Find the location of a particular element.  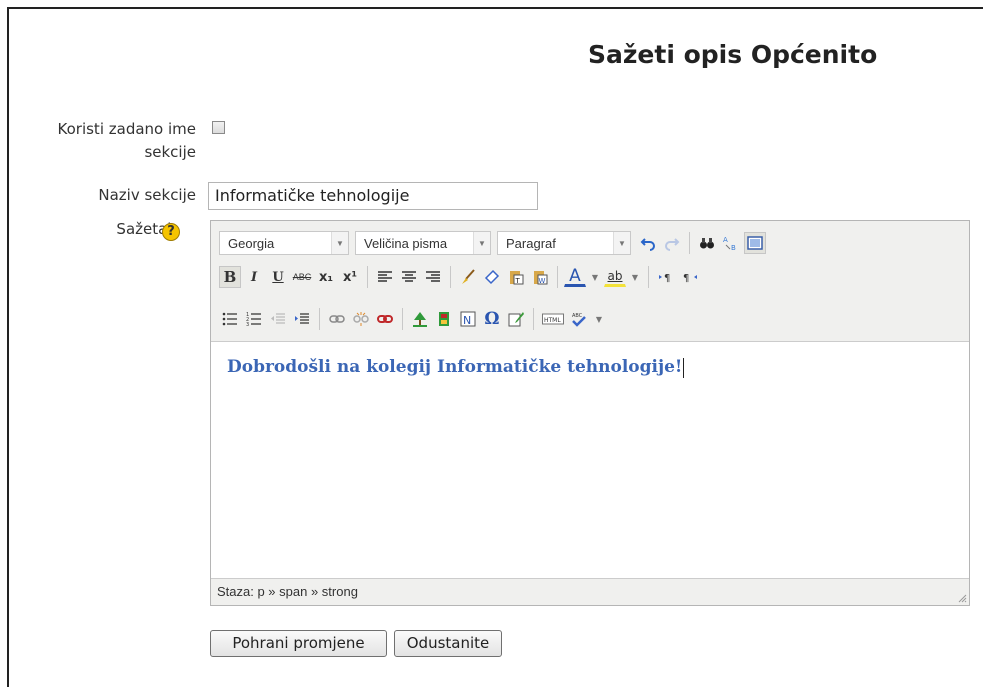

cancel-button: Odustanite is located at coordinates (448, 643).